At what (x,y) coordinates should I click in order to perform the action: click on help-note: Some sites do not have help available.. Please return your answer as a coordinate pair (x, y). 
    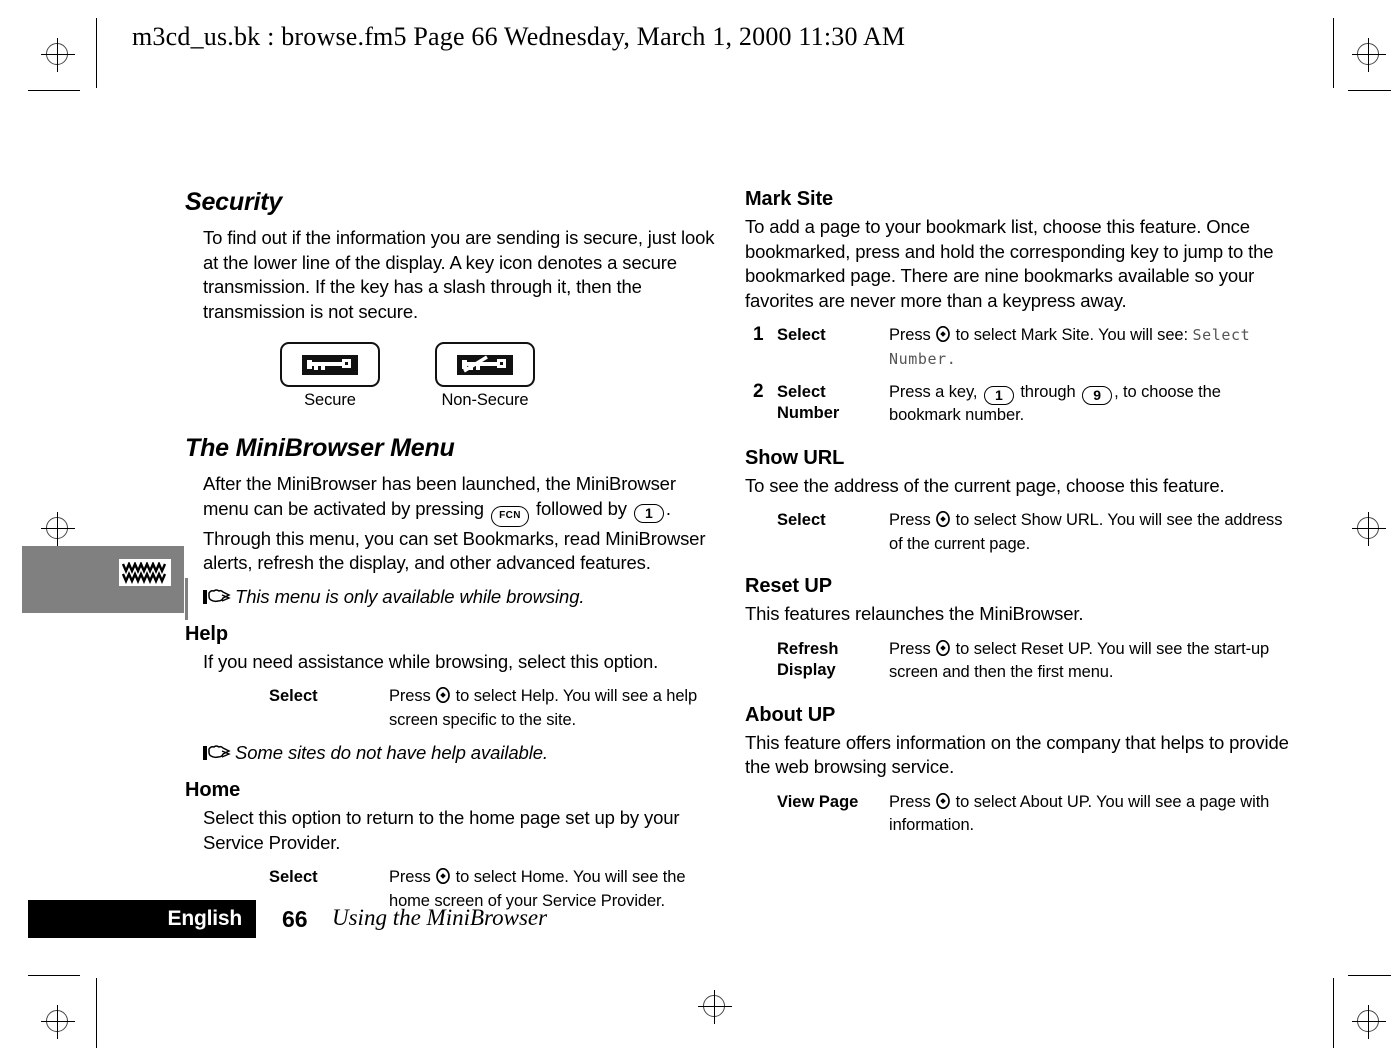
    Looking at the image, I should click on (464, 755).